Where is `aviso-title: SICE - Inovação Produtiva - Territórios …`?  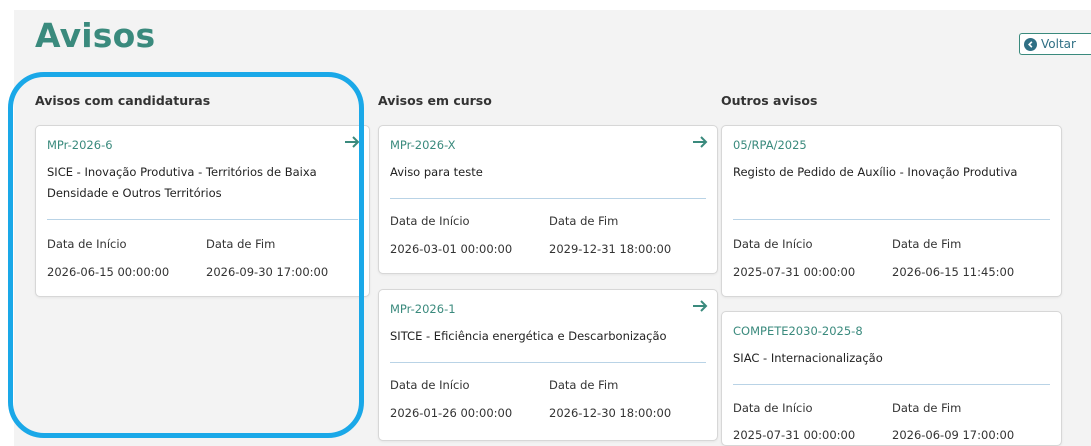
aviso-title: SICE - Inovação Produtiva - Territórios … is located at coordinates (182, 182).